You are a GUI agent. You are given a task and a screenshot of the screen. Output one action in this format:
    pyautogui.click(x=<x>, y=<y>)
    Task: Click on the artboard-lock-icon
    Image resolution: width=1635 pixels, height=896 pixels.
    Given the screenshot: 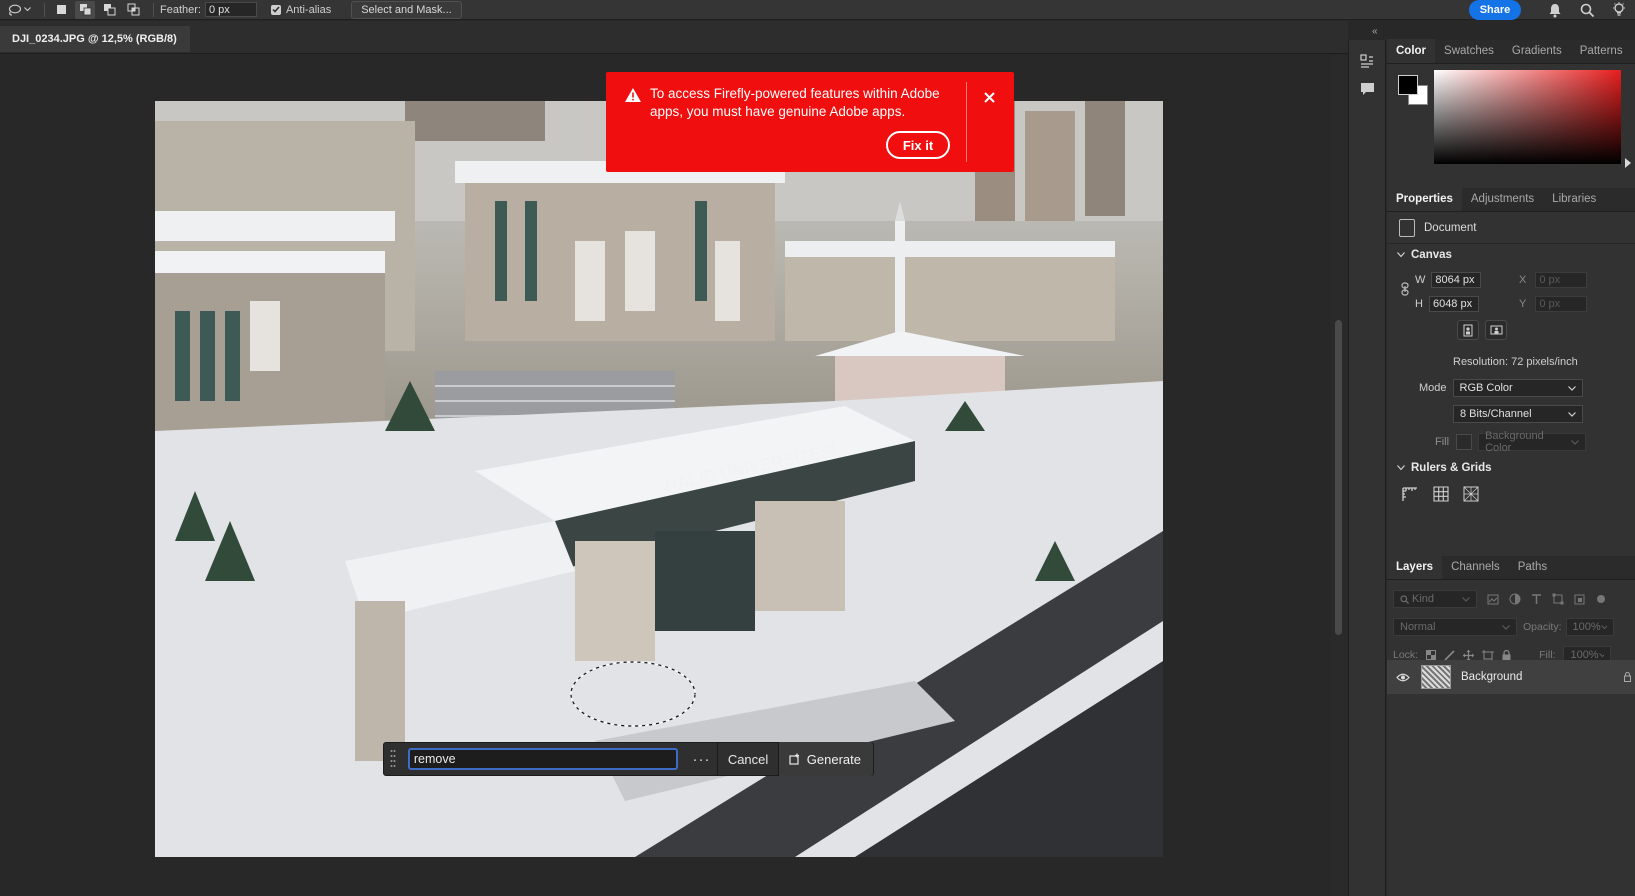 What is the action you would take?
    pyautogui.click(x=1488, y=655)
    